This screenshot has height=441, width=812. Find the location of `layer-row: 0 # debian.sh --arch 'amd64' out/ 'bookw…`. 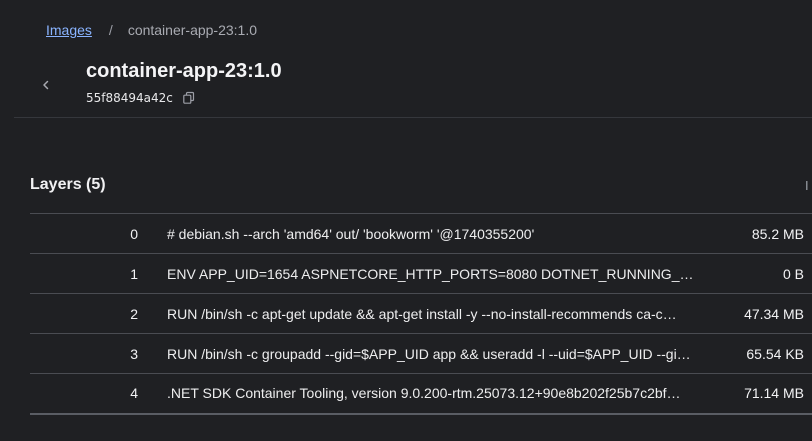

layer-row: 0 # debian.sh --arch 'amd64' out/ 'bookw… is located at coordinates (421, 233).